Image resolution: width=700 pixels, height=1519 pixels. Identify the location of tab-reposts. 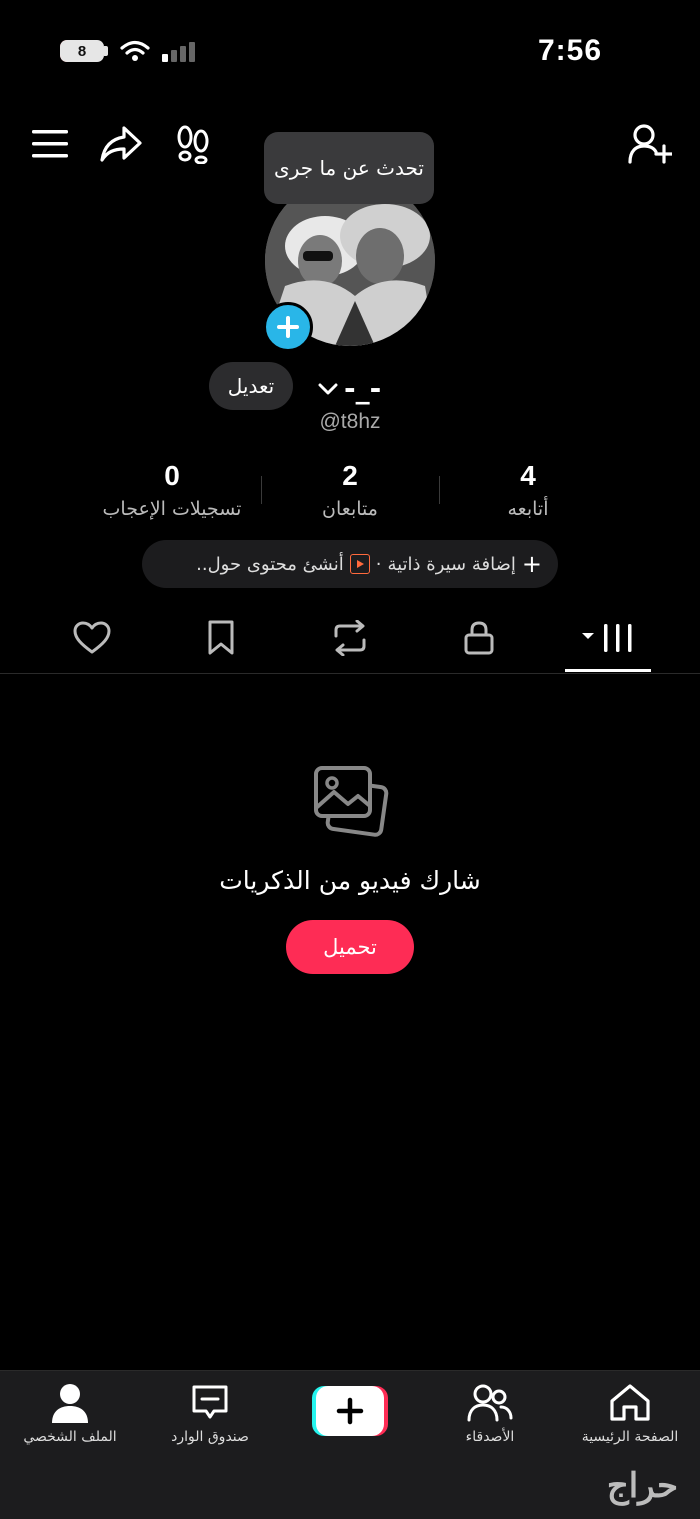
(350, 638).